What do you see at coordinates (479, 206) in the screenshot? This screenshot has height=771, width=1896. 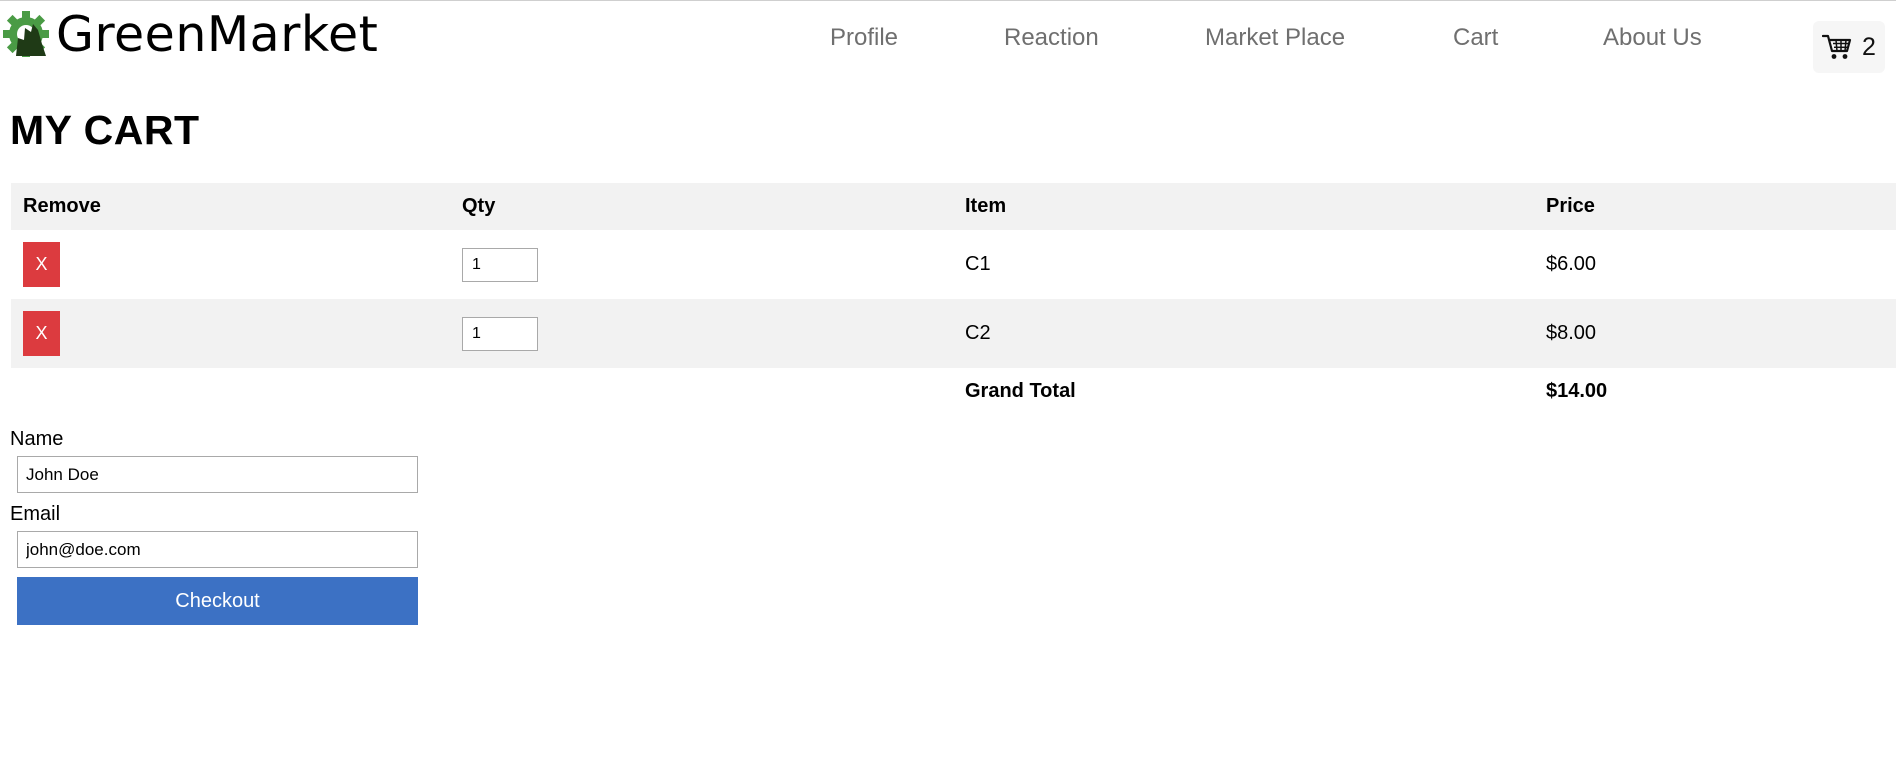 I see `header-qty: Qty` at bounding box center [479, 206].